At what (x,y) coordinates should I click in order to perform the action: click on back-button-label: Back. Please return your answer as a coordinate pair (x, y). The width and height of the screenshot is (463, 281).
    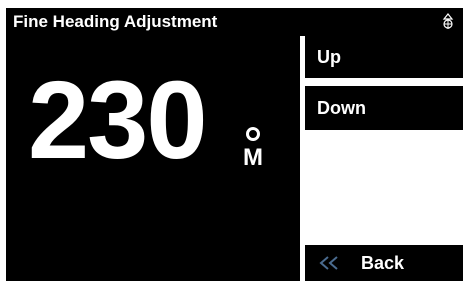
    Looking at the image, I should click on (383, 262).